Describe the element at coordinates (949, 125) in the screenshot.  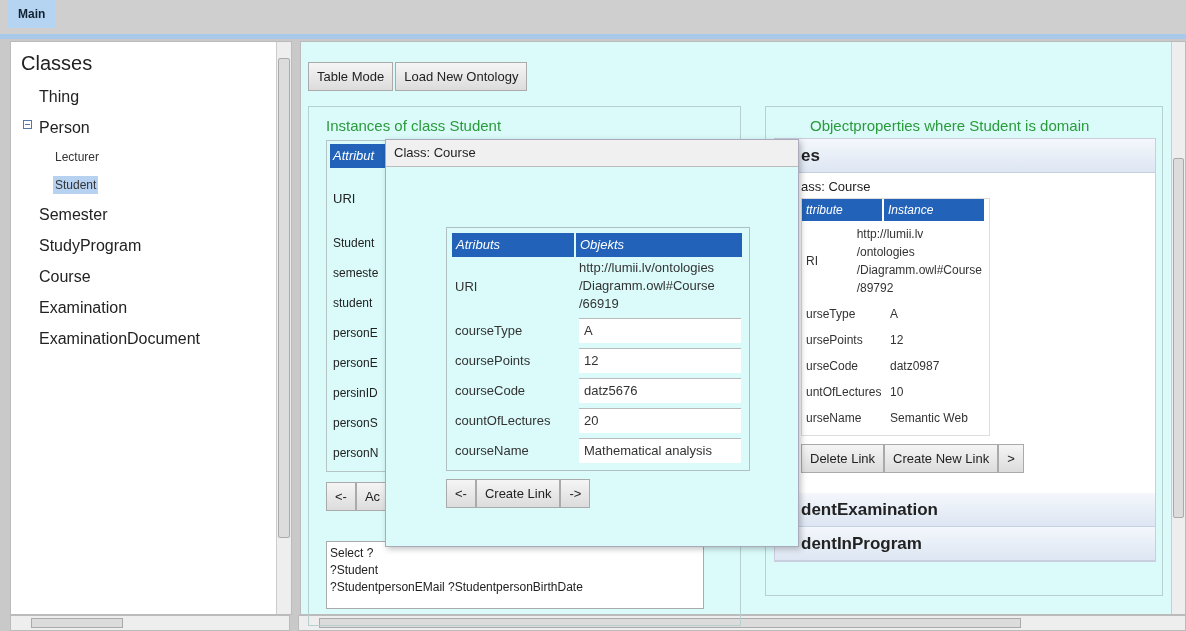
I see `panel-title: Objectproperties where Student is domain` at that location.